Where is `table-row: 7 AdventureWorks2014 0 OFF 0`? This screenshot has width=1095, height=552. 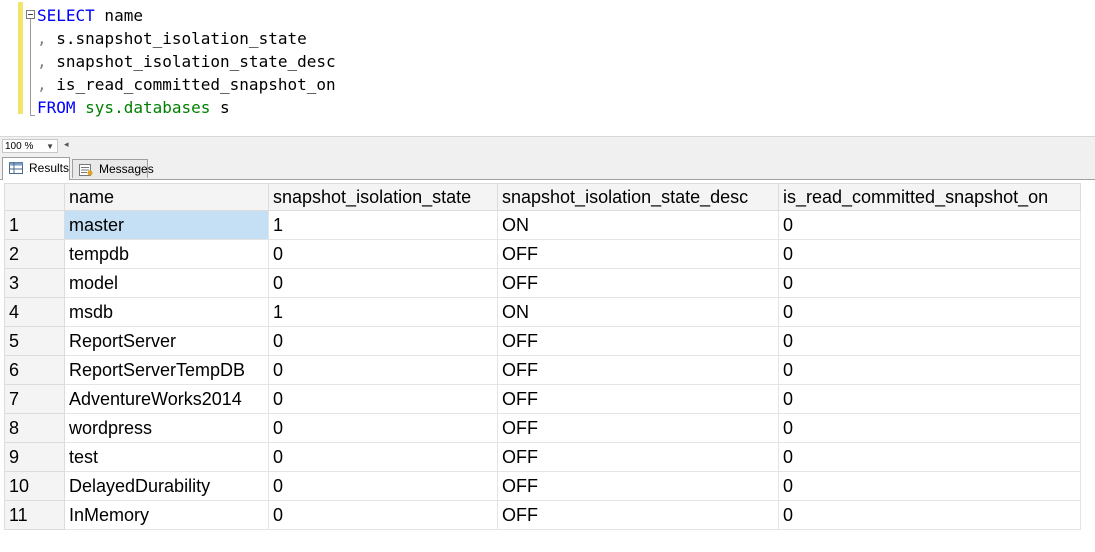 table-row: 7 AdventureWorks2014 0 OFF 0 is located at coordinates (542, 399).